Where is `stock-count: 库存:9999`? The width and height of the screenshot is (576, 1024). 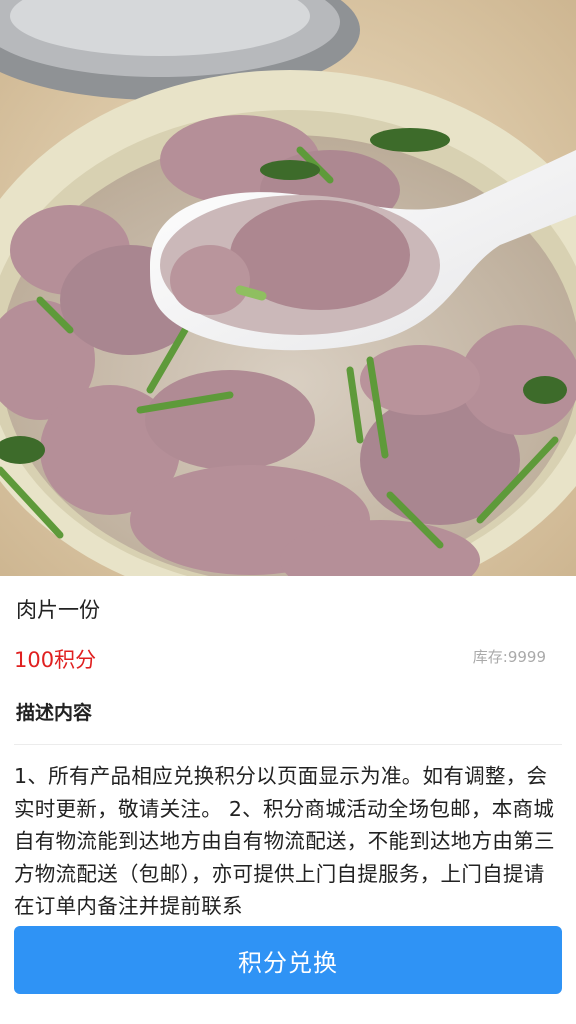
stock-count: 库存:9999 is located at coordinates (509, 657).